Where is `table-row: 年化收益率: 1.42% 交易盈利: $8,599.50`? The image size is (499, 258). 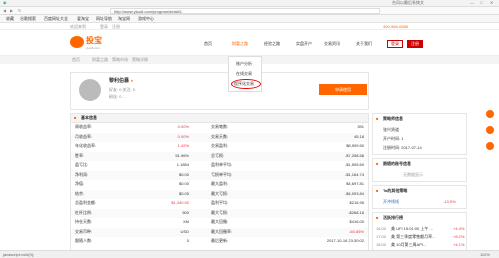
table-row: 年化收益率: 1.42% 交易盈利: $8,599.50 is located at coordinates (219, 146).